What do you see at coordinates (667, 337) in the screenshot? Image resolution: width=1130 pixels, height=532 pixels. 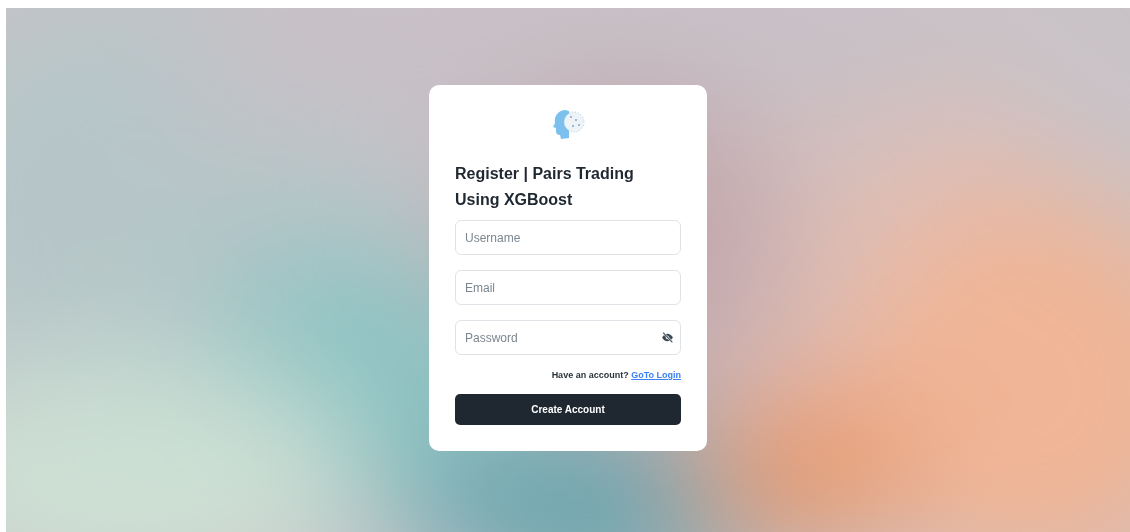 I see `eye-slash-icon` at bounding box center [667, 337].